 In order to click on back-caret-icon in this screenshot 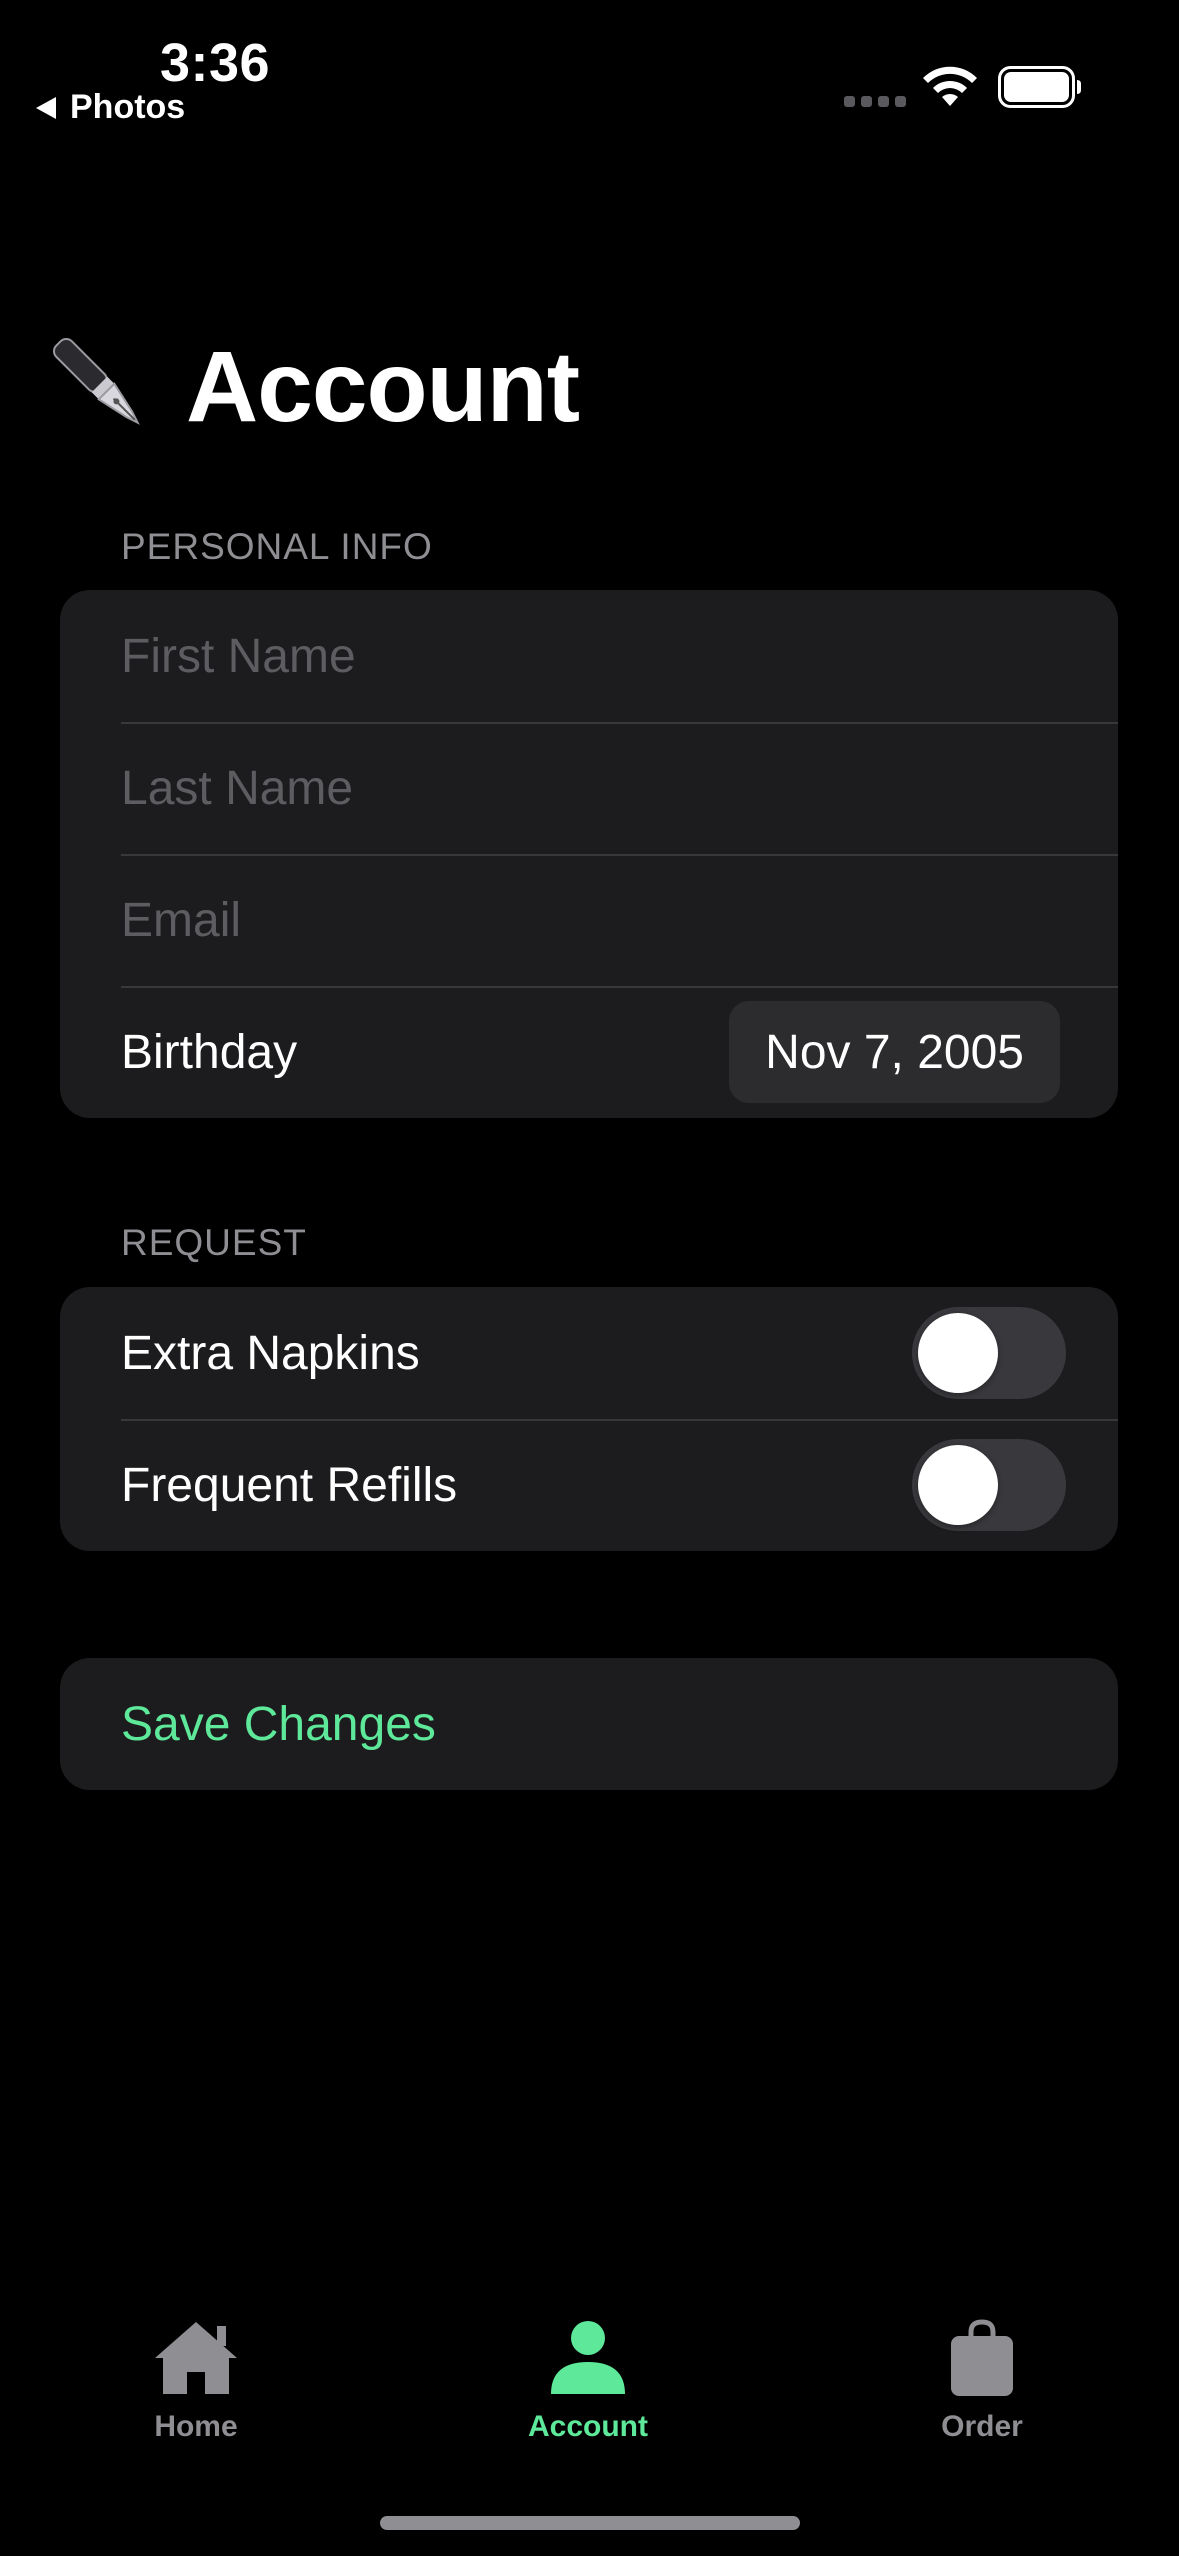, I will do `click(46, 107)`.